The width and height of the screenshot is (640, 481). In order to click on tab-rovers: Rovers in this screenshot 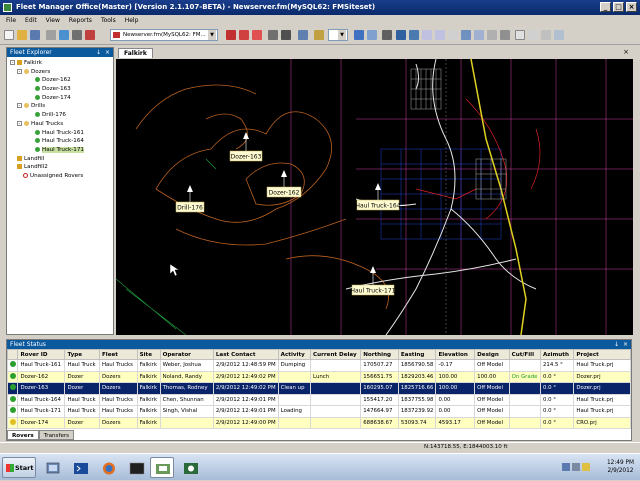, I will do `click(23, 435)`.